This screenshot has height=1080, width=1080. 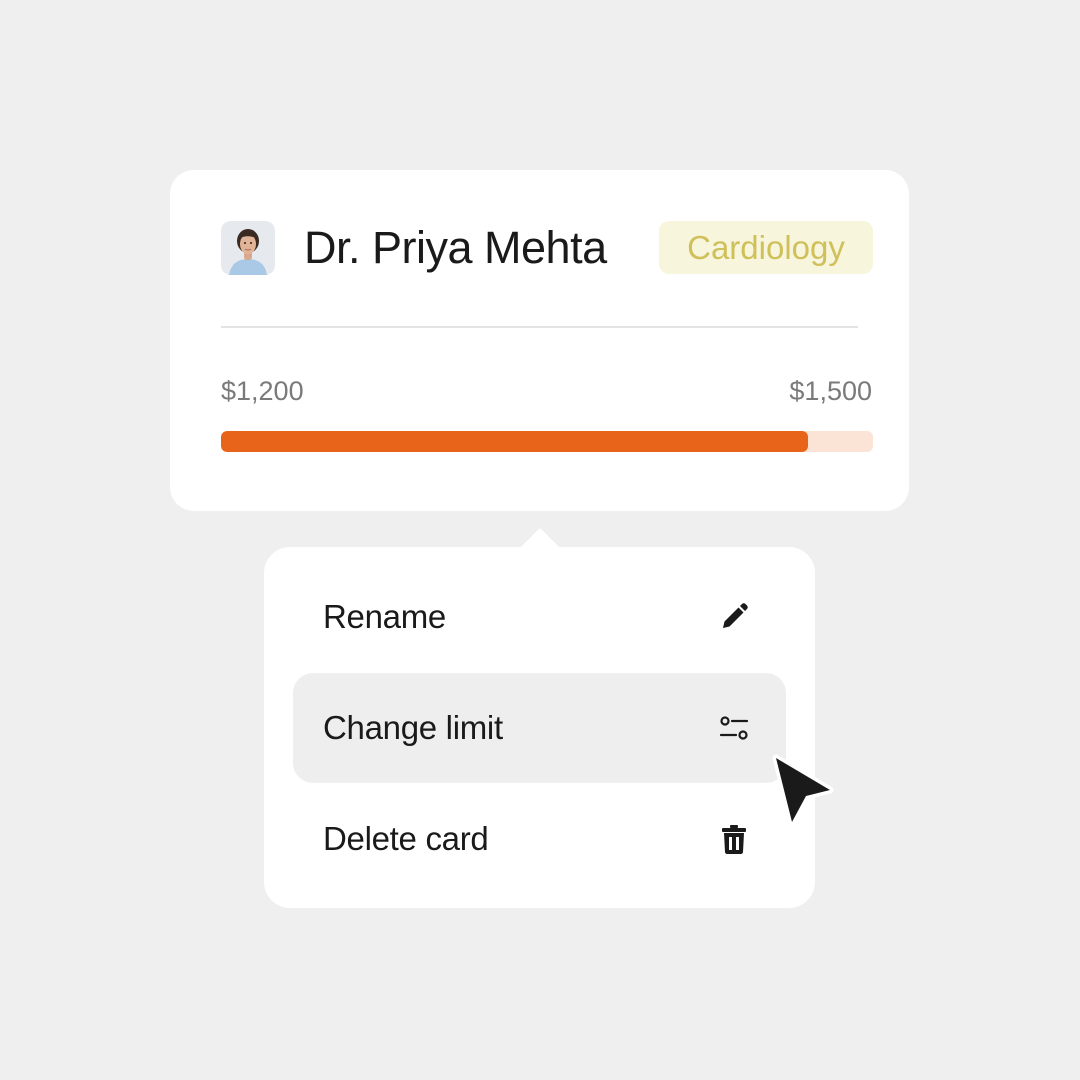 What do you see at coordinates (384, 616) in the screenshot?
I see `menu-item-label: Rename` at bounding box center [384, 616].